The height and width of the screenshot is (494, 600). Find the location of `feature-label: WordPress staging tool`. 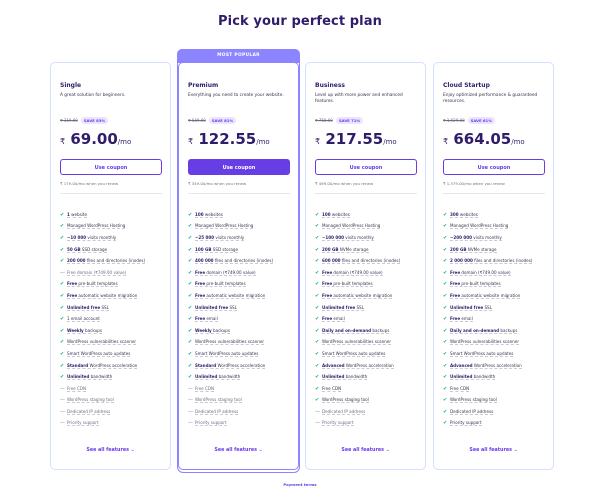

feature-label: WordPress staging tool is located at coordinates (90, 400).